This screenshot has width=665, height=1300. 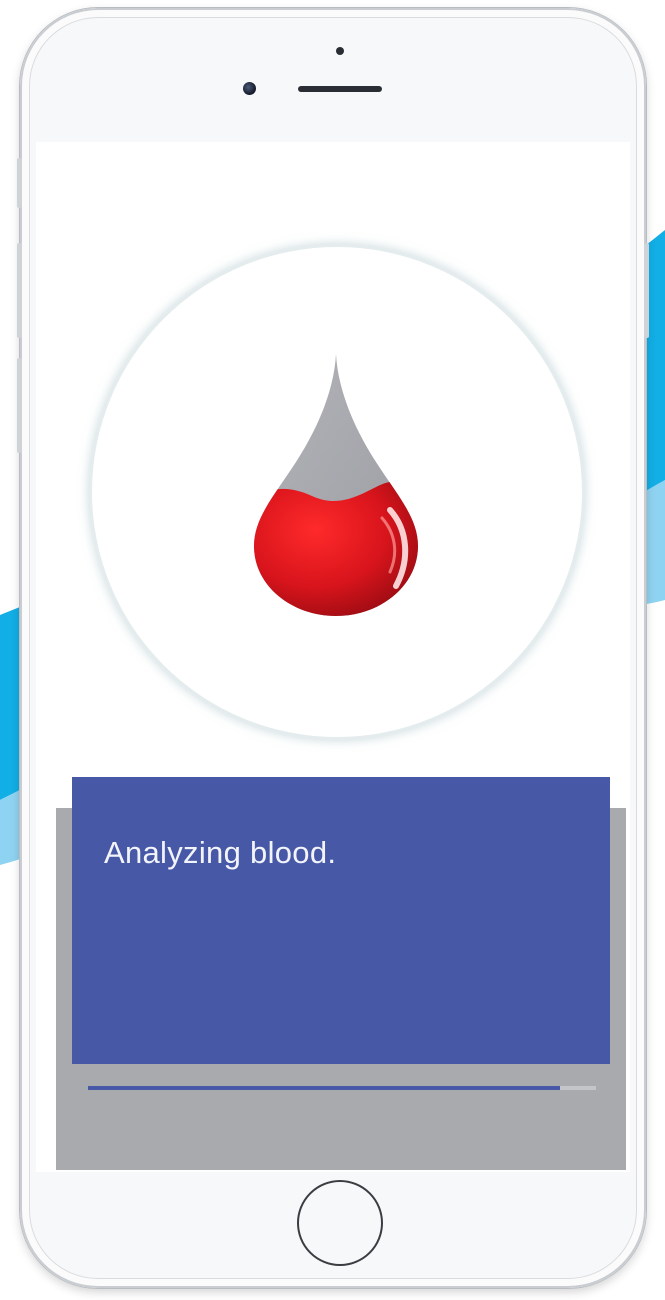 I want to click on progress-bar-fill, so click(x=324, y=1088).